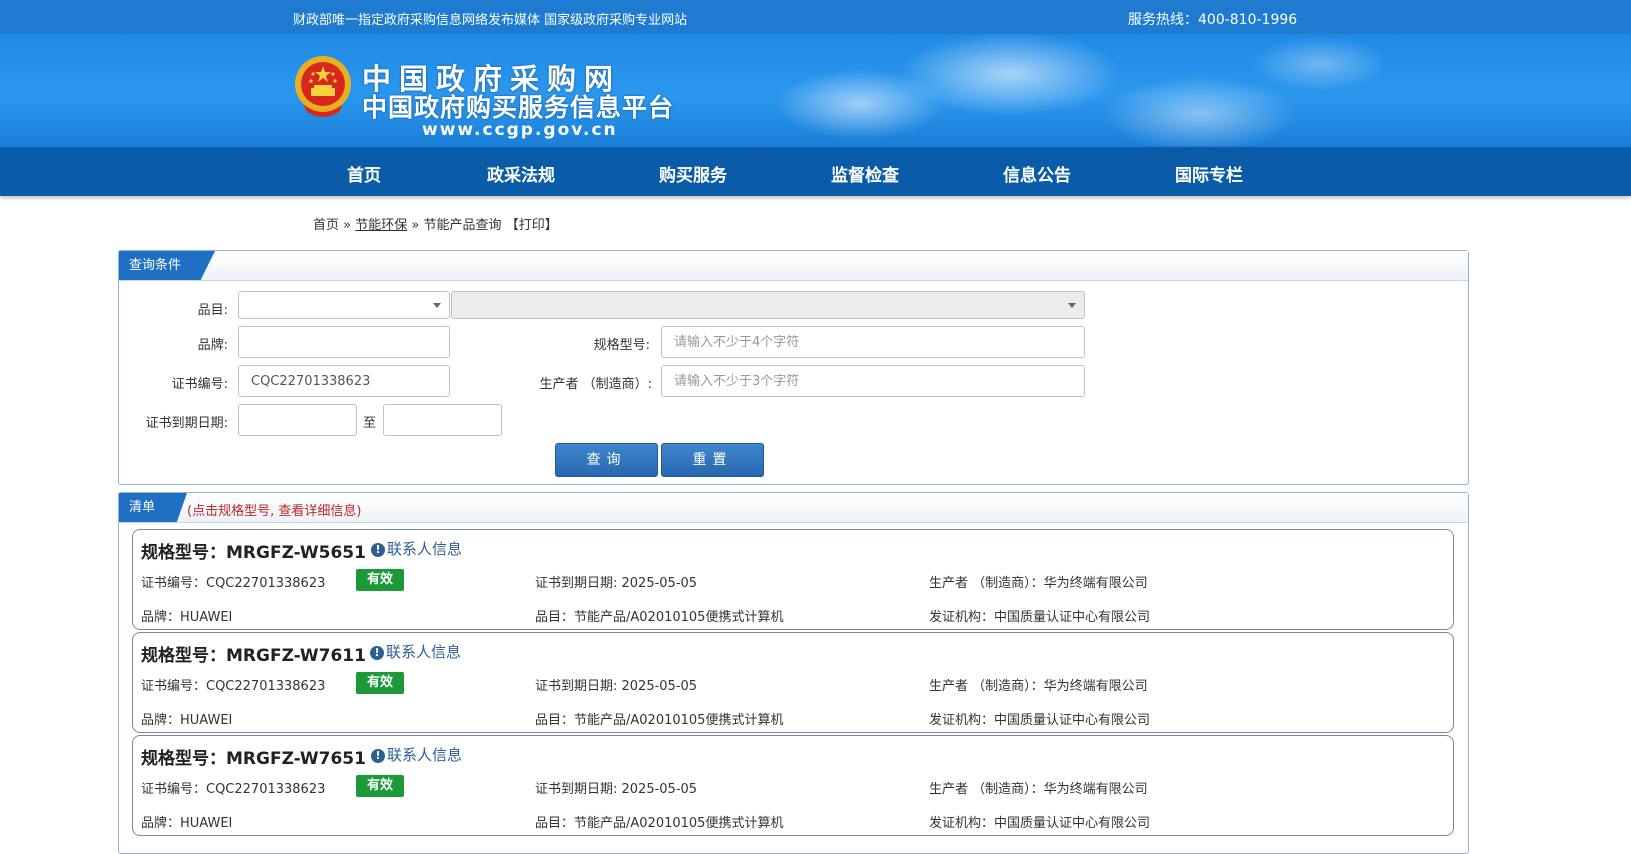 This screenshot has width=1631, height=854. What do you see at coordinates (344, 342) in the screenshot?
I see `brand-input` at bounding box center [344, 342].